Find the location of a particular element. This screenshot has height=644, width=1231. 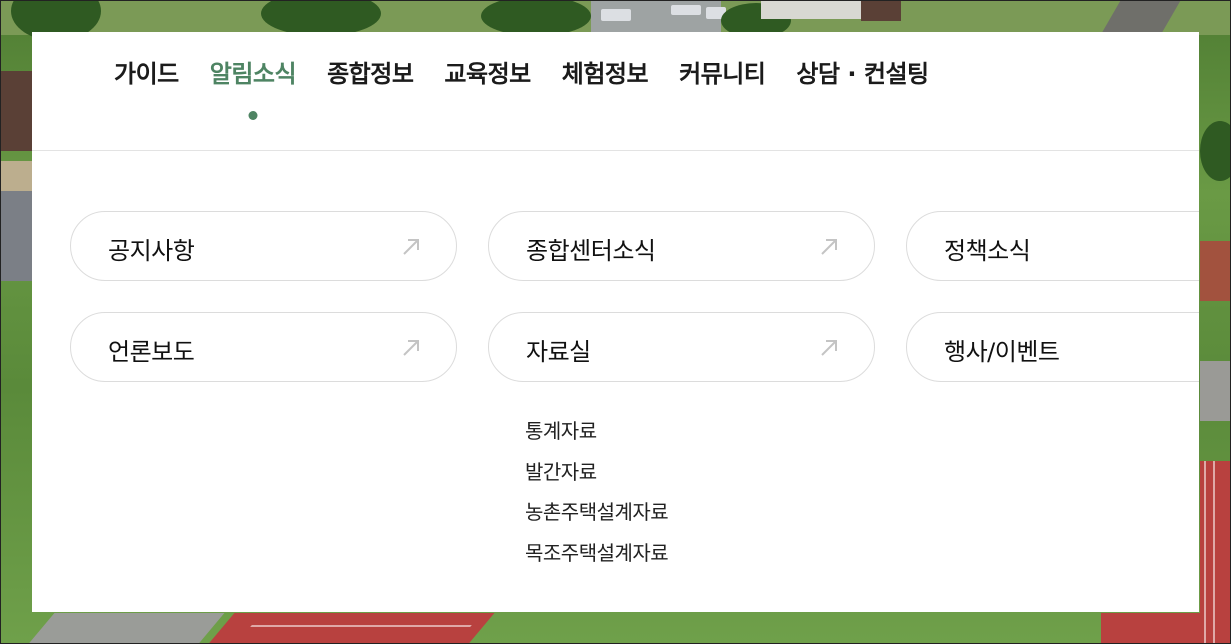

nav-item-guide: 가이드 is located at coordinates (146, 74).